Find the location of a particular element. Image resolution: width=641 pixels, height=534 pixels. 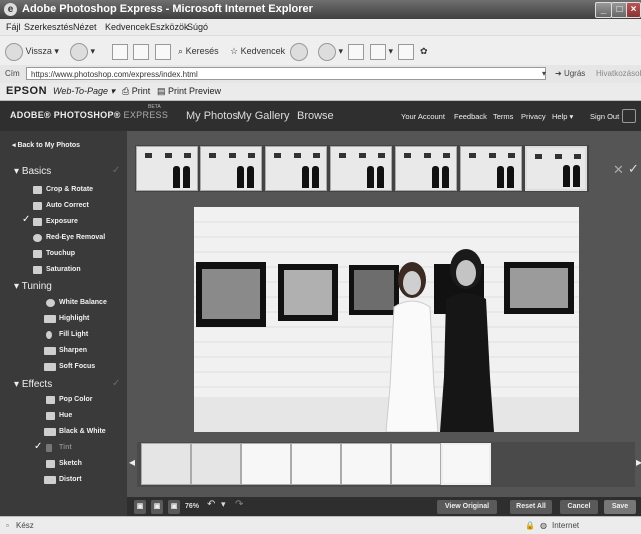

zoom-icon: ▣ is located at coordinates (174, 507).